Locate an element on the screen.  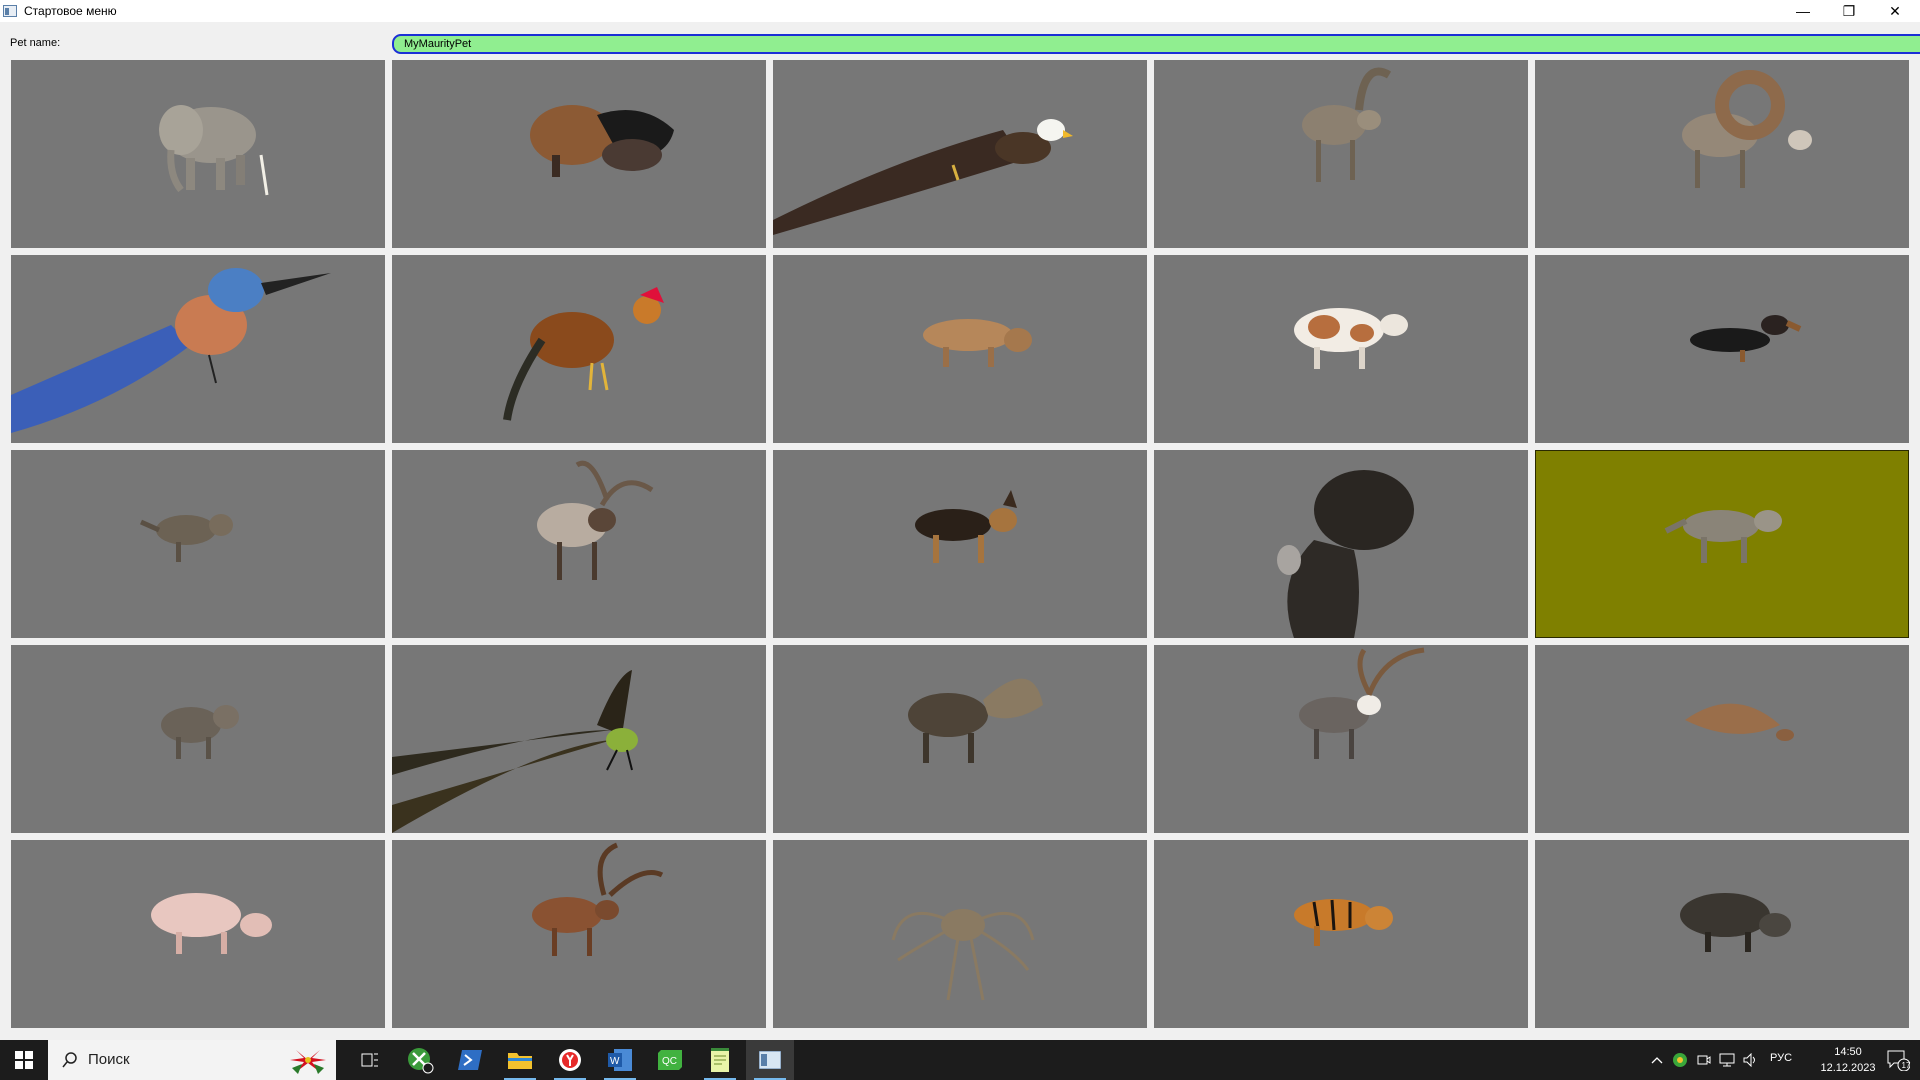
animal-tile-ibex is located at coordinates (1341, 154).